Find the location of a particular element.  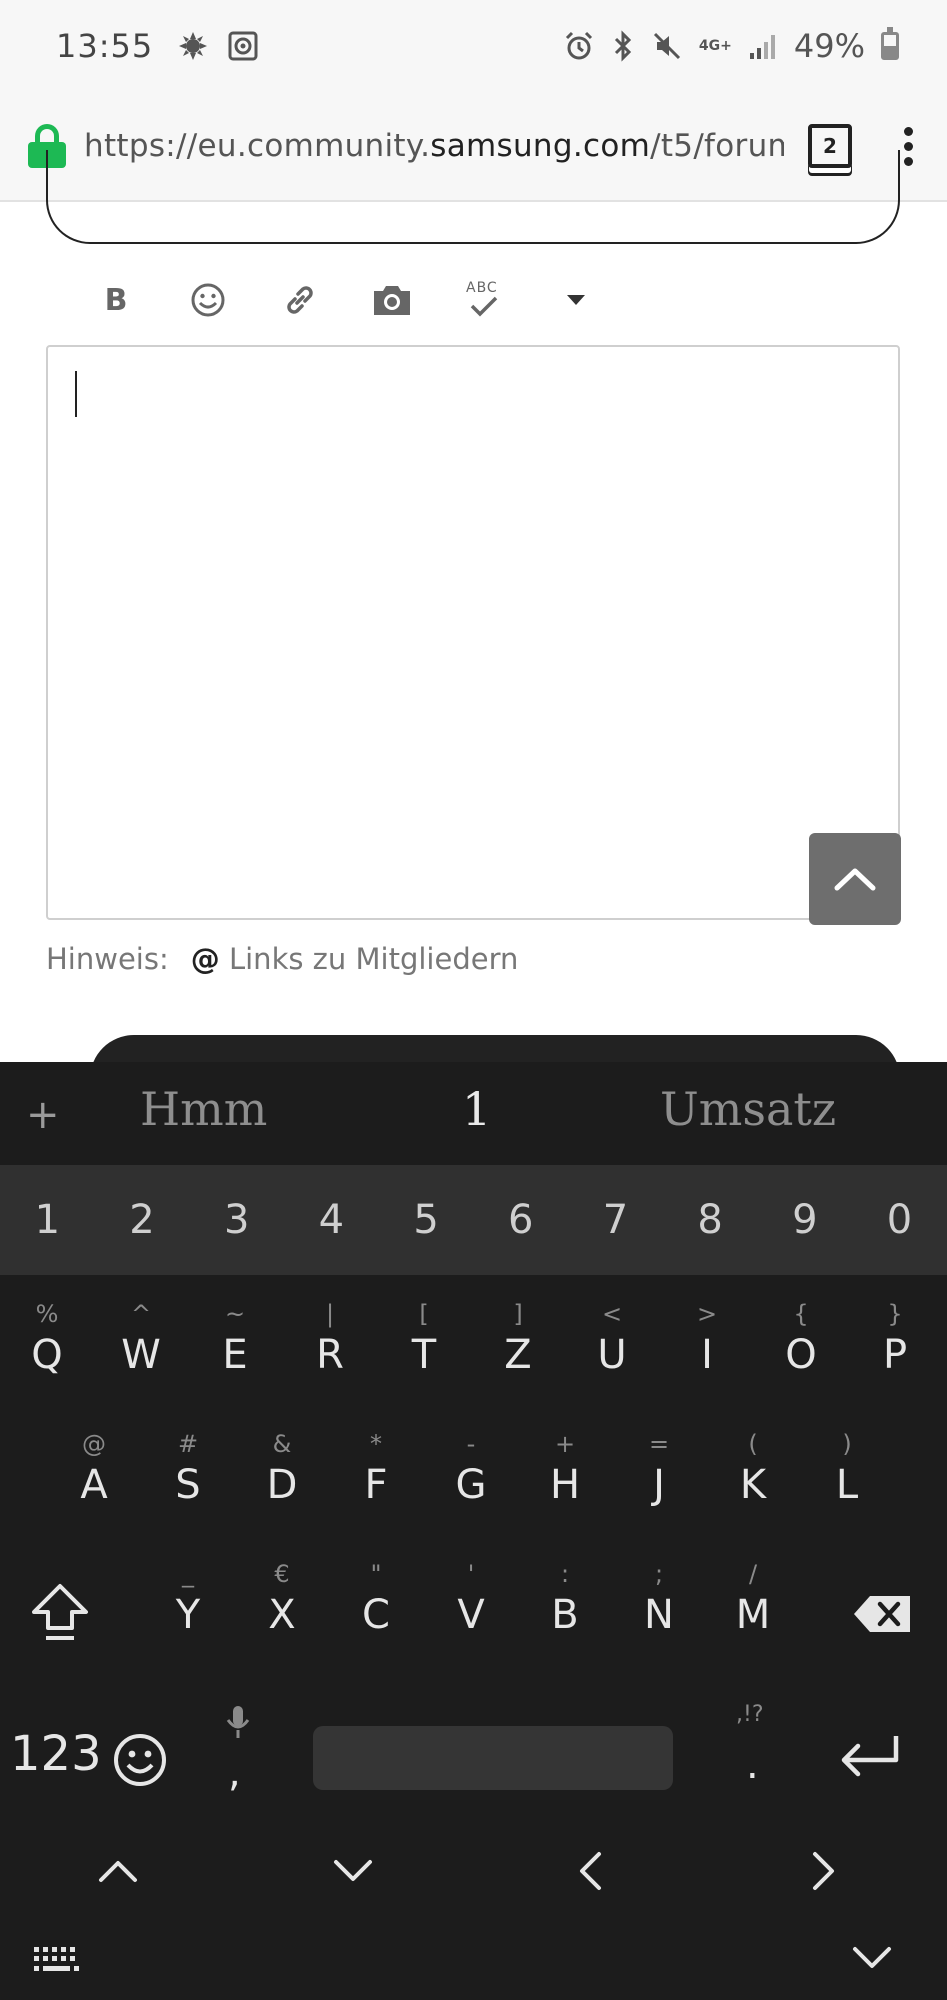

camera-icon is located at coordinates (392, 300).